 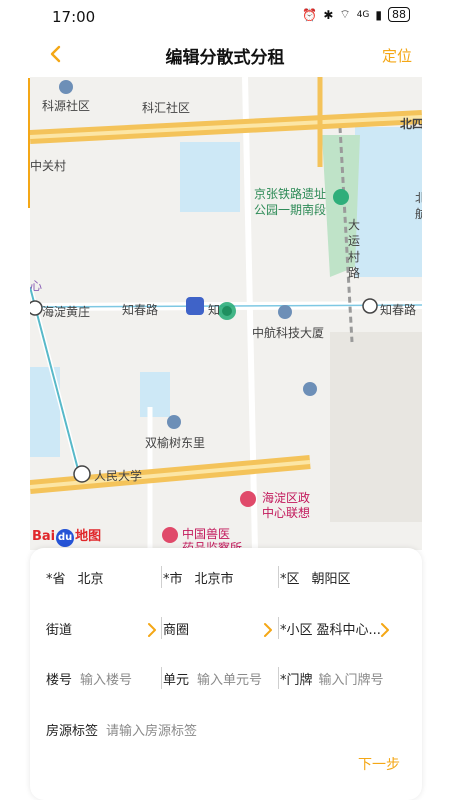 I want to click on expressway-center, so click(x=170, y=474).